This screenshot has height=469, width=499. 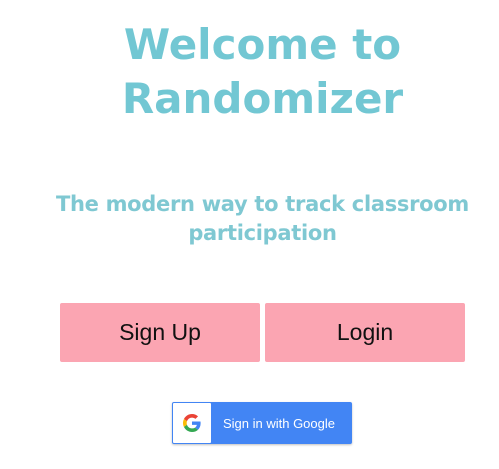 What do you see at coordinates (262, 44) in the screenshot?
I see `title-line-1: Welcome to` at bounding box center [262, 44].